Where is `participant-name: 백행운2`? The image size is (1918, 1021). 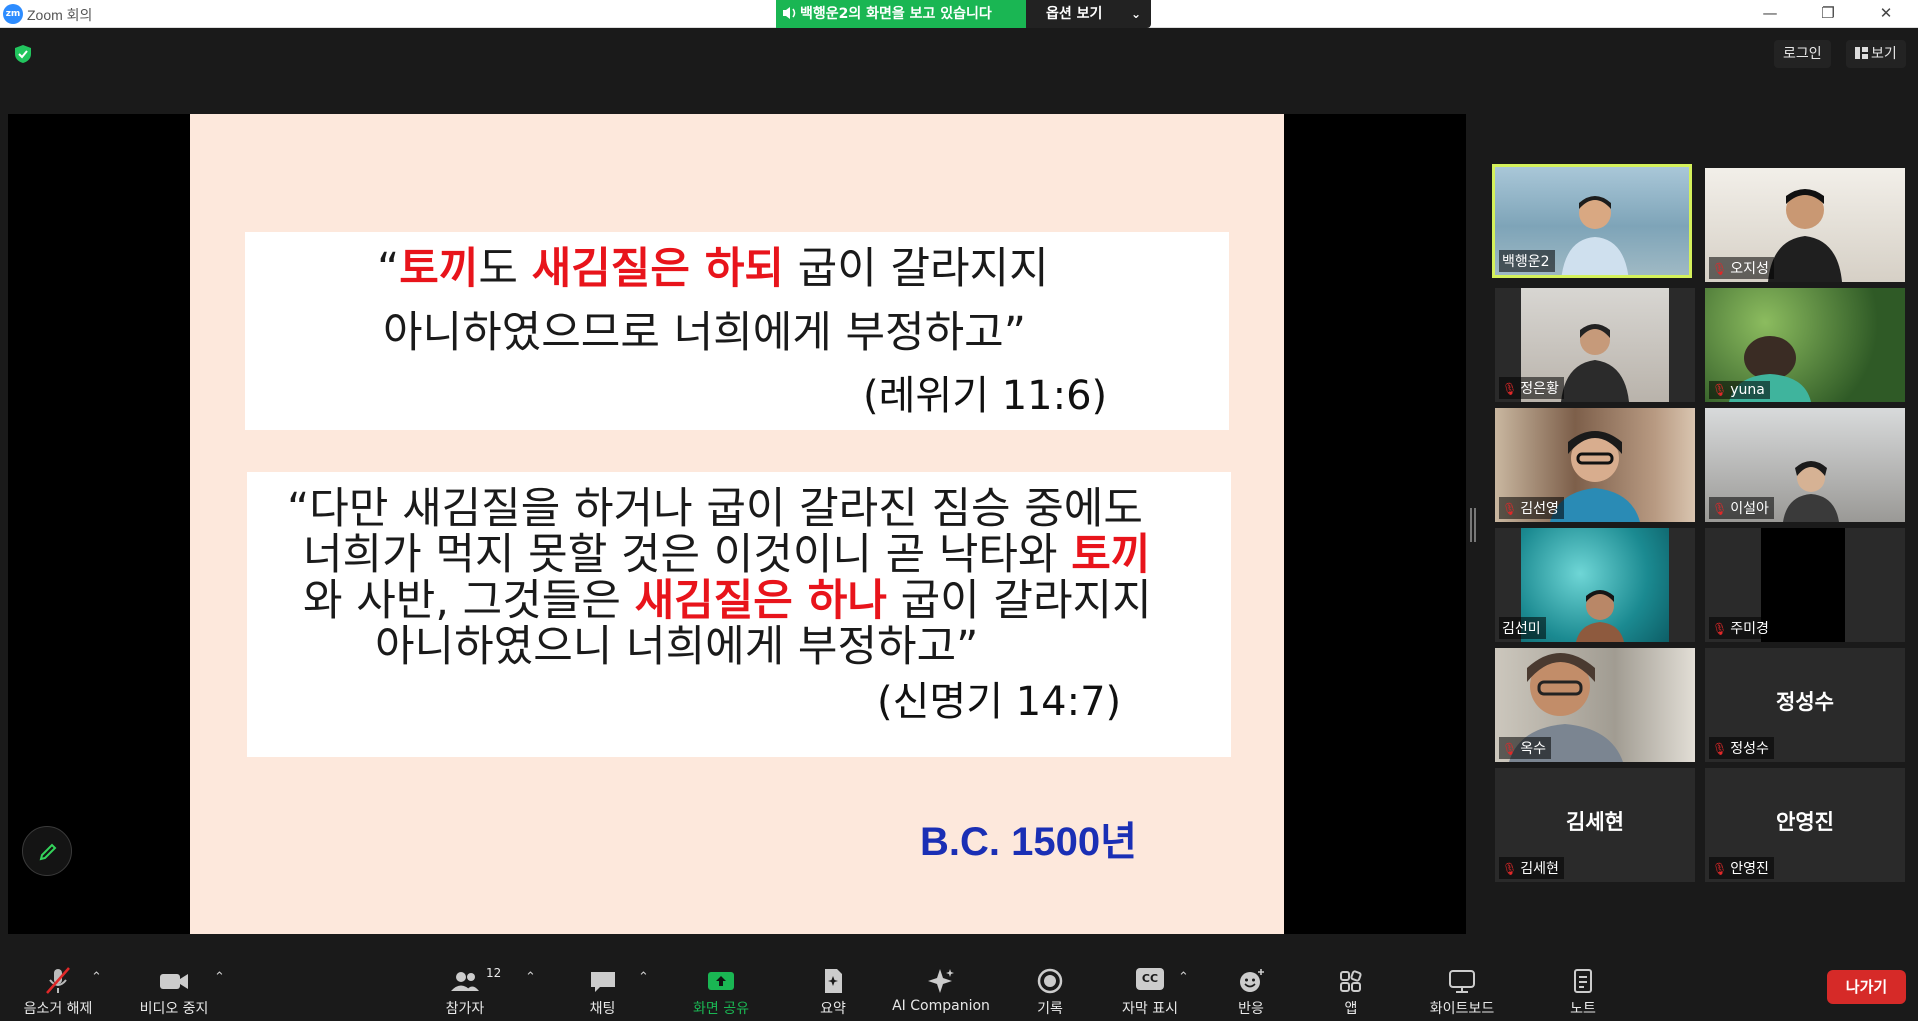
participant-name: 백행운2 is located at coordinates (1527, 261).